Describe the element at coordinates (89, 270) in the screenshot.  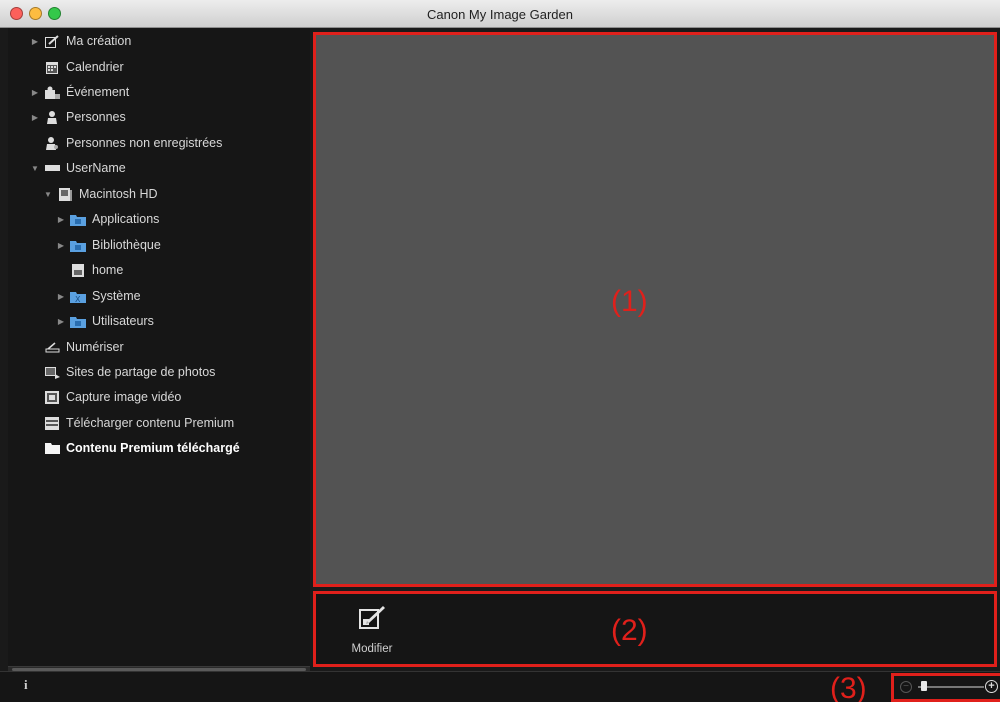
I see `sidebar-item-home: ▶ home` at that location.